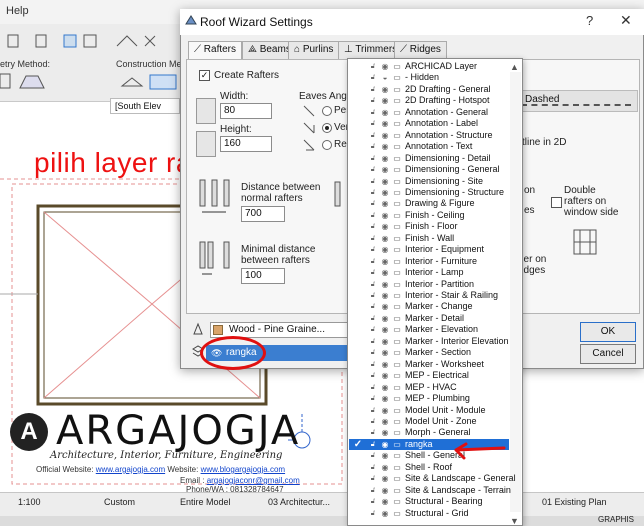 The width and height of the screenshot is (644, 526). What do you see at coordinates (429, 295) in the screenshot?
I see `layer-list-item: 🔓︎ ◉ ▭ Interior - Stair & Railing` at bounding box center [429, 295].